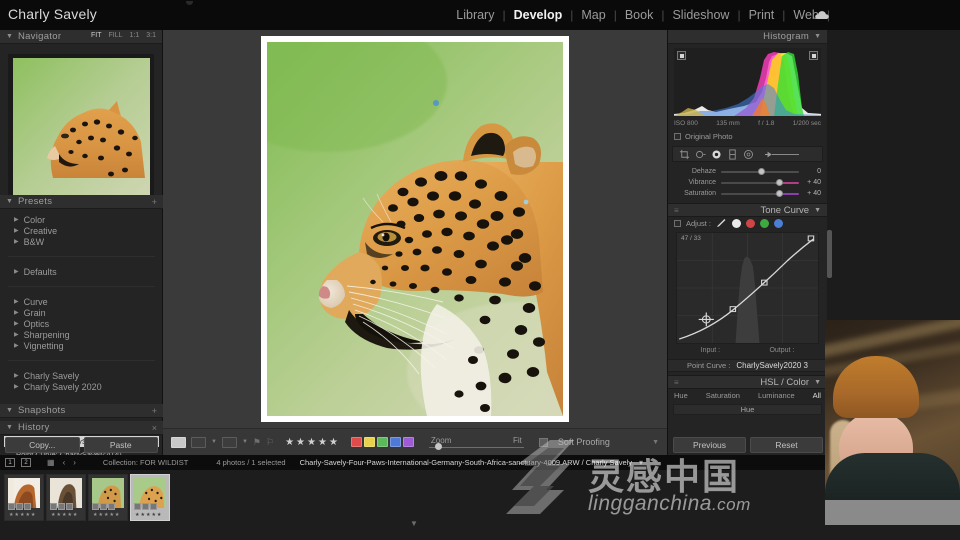 The height and width of the screenshot is (540, 960). I want to click on red-channel-button, so click(751, 223).